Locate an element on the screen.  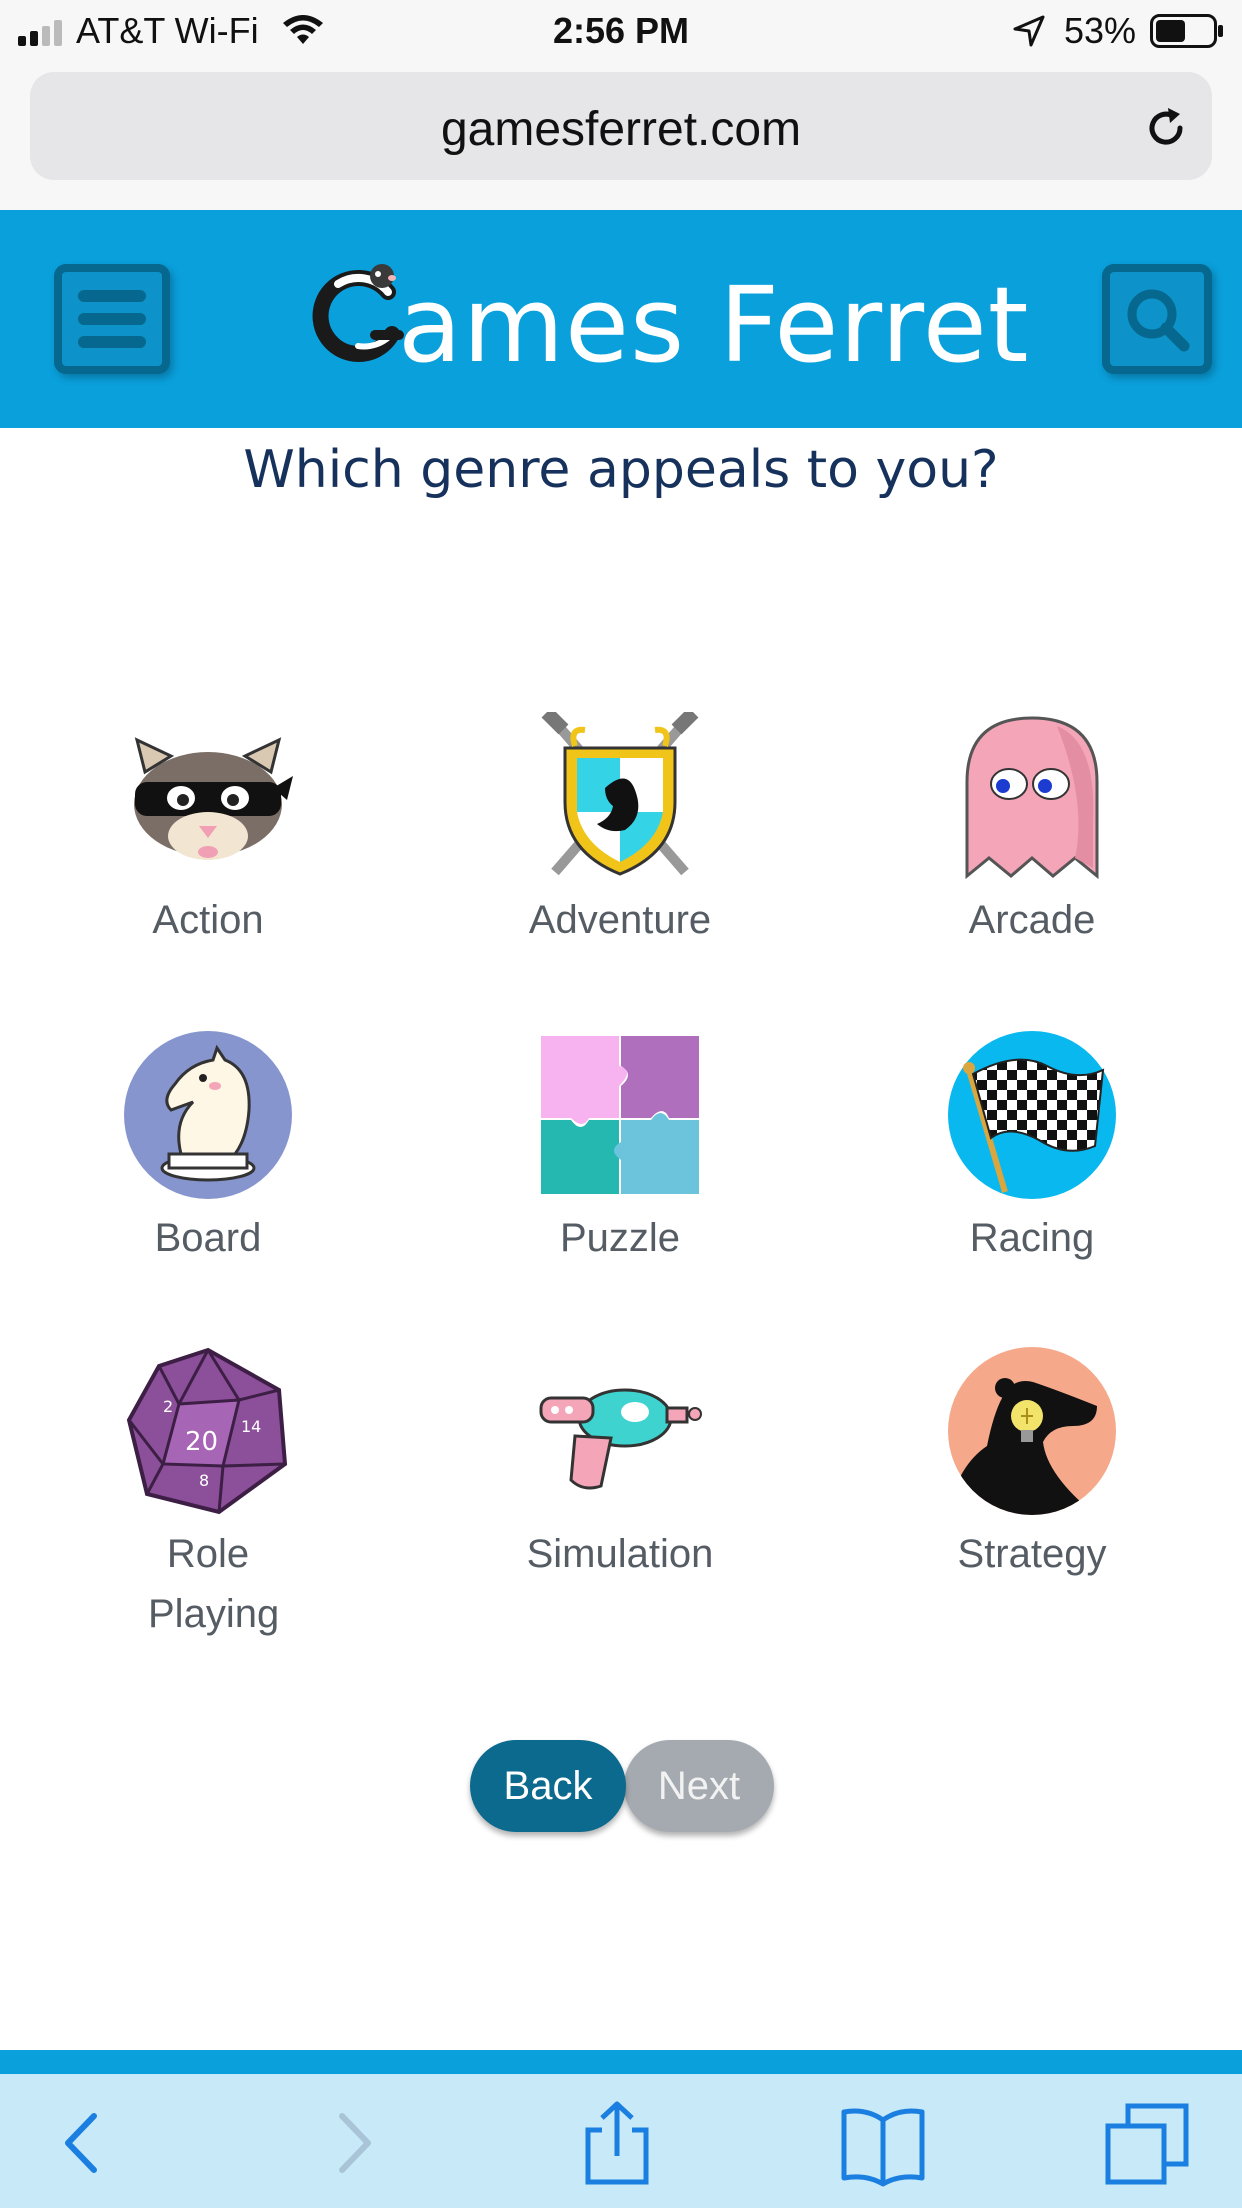
search-icon is located at coordinates (1158, 320).